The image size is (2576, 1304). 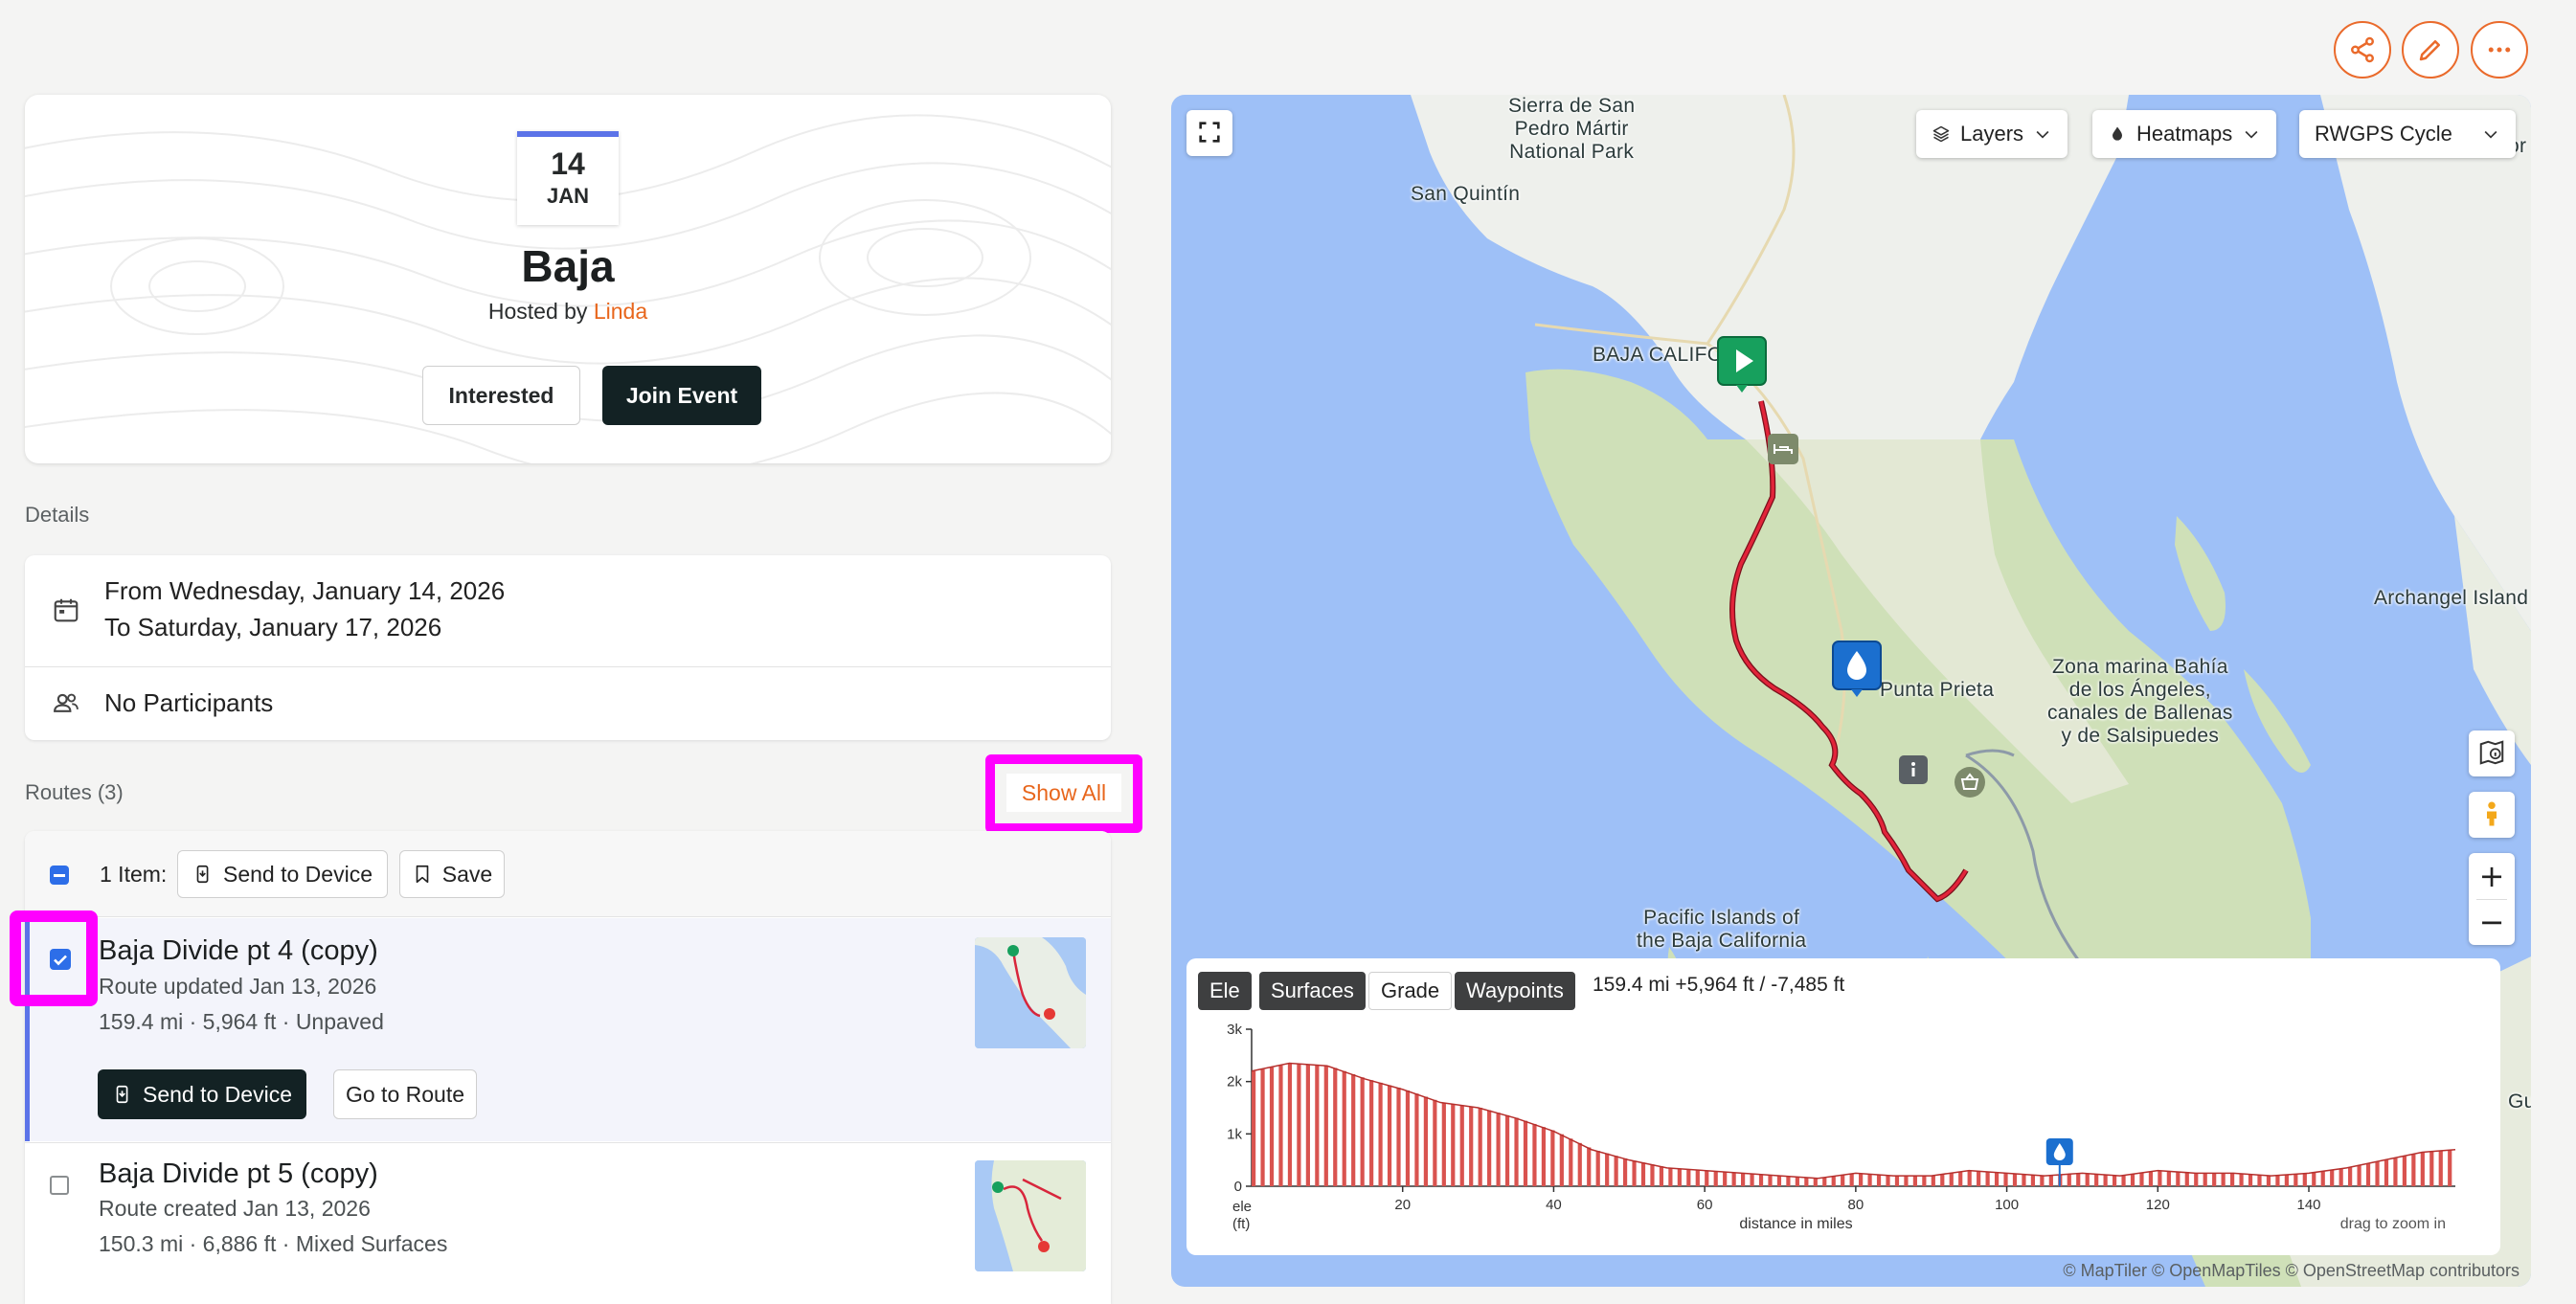 I want to click on street-view-button, so click(x=2492, y=815).